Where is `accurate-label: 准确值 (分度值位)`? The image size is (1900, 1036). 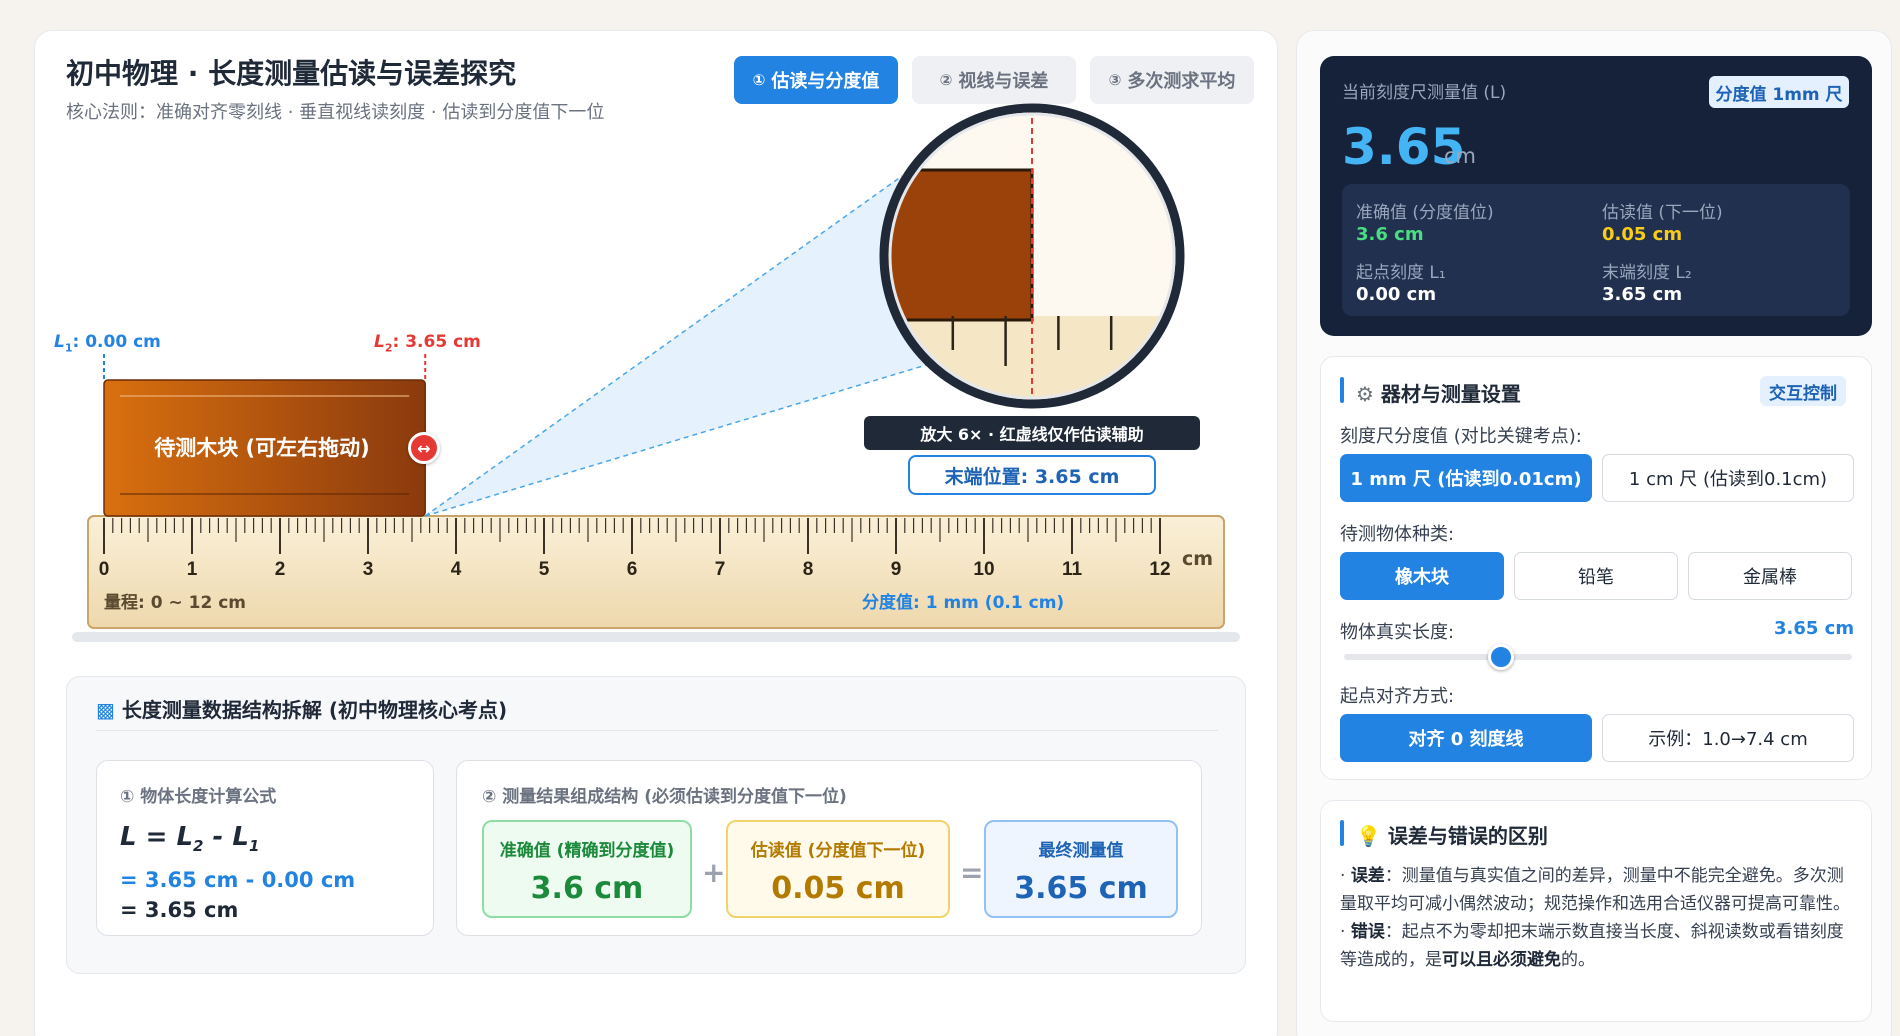 accurate-label: 准确值 (分度值位) is located at coordinates (1425, 213).